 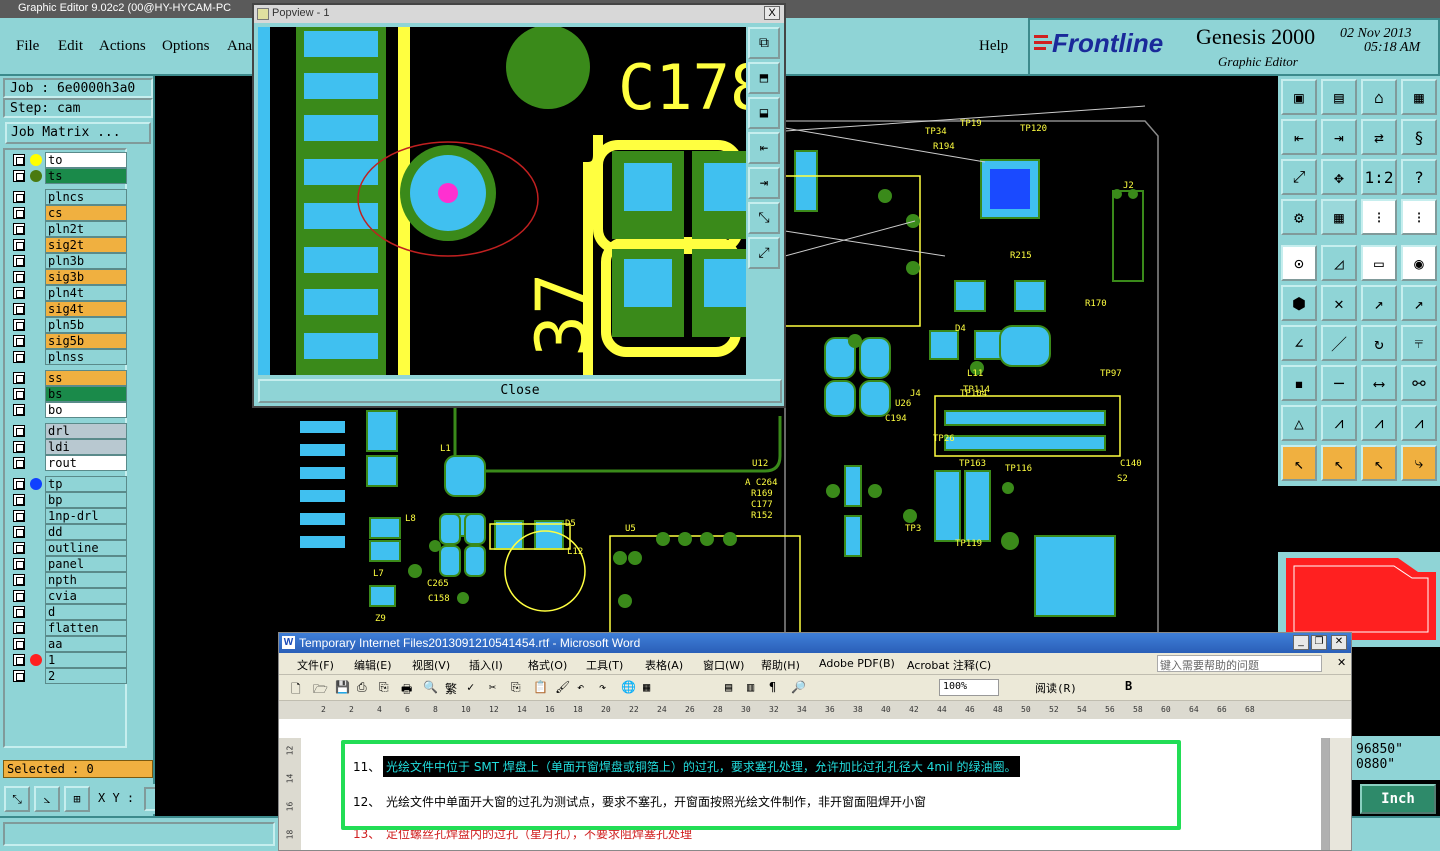 I want to click on flip-icon: §, so click(x=1419, y=137).